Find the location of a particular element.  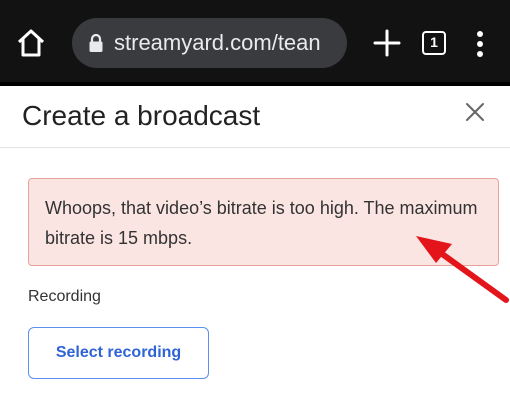

recording-label: Recording is located at coordinates (64, 296).